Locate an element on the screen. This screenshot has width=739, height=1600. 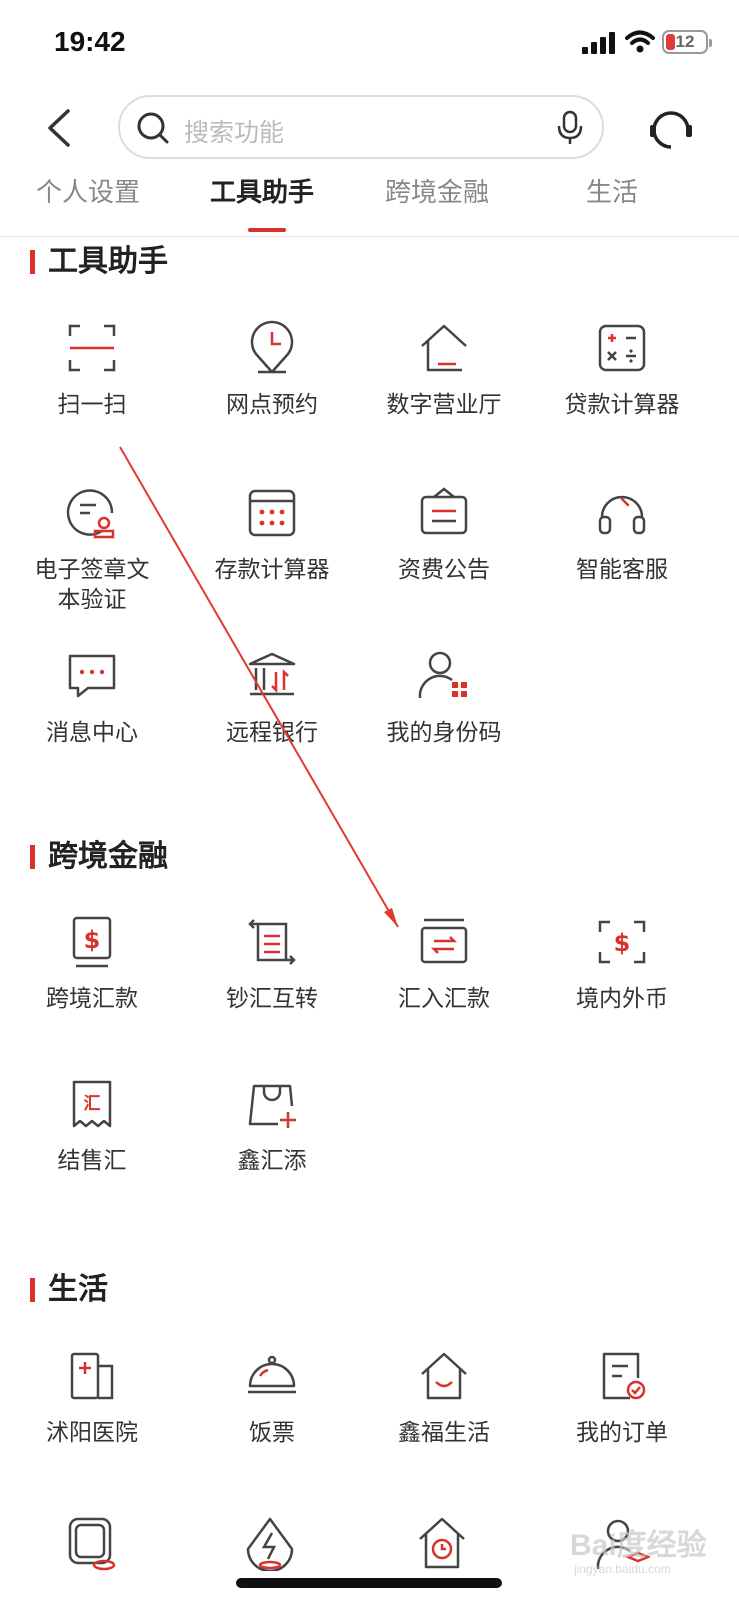
order-icon is located at coordinates (624, 1376).